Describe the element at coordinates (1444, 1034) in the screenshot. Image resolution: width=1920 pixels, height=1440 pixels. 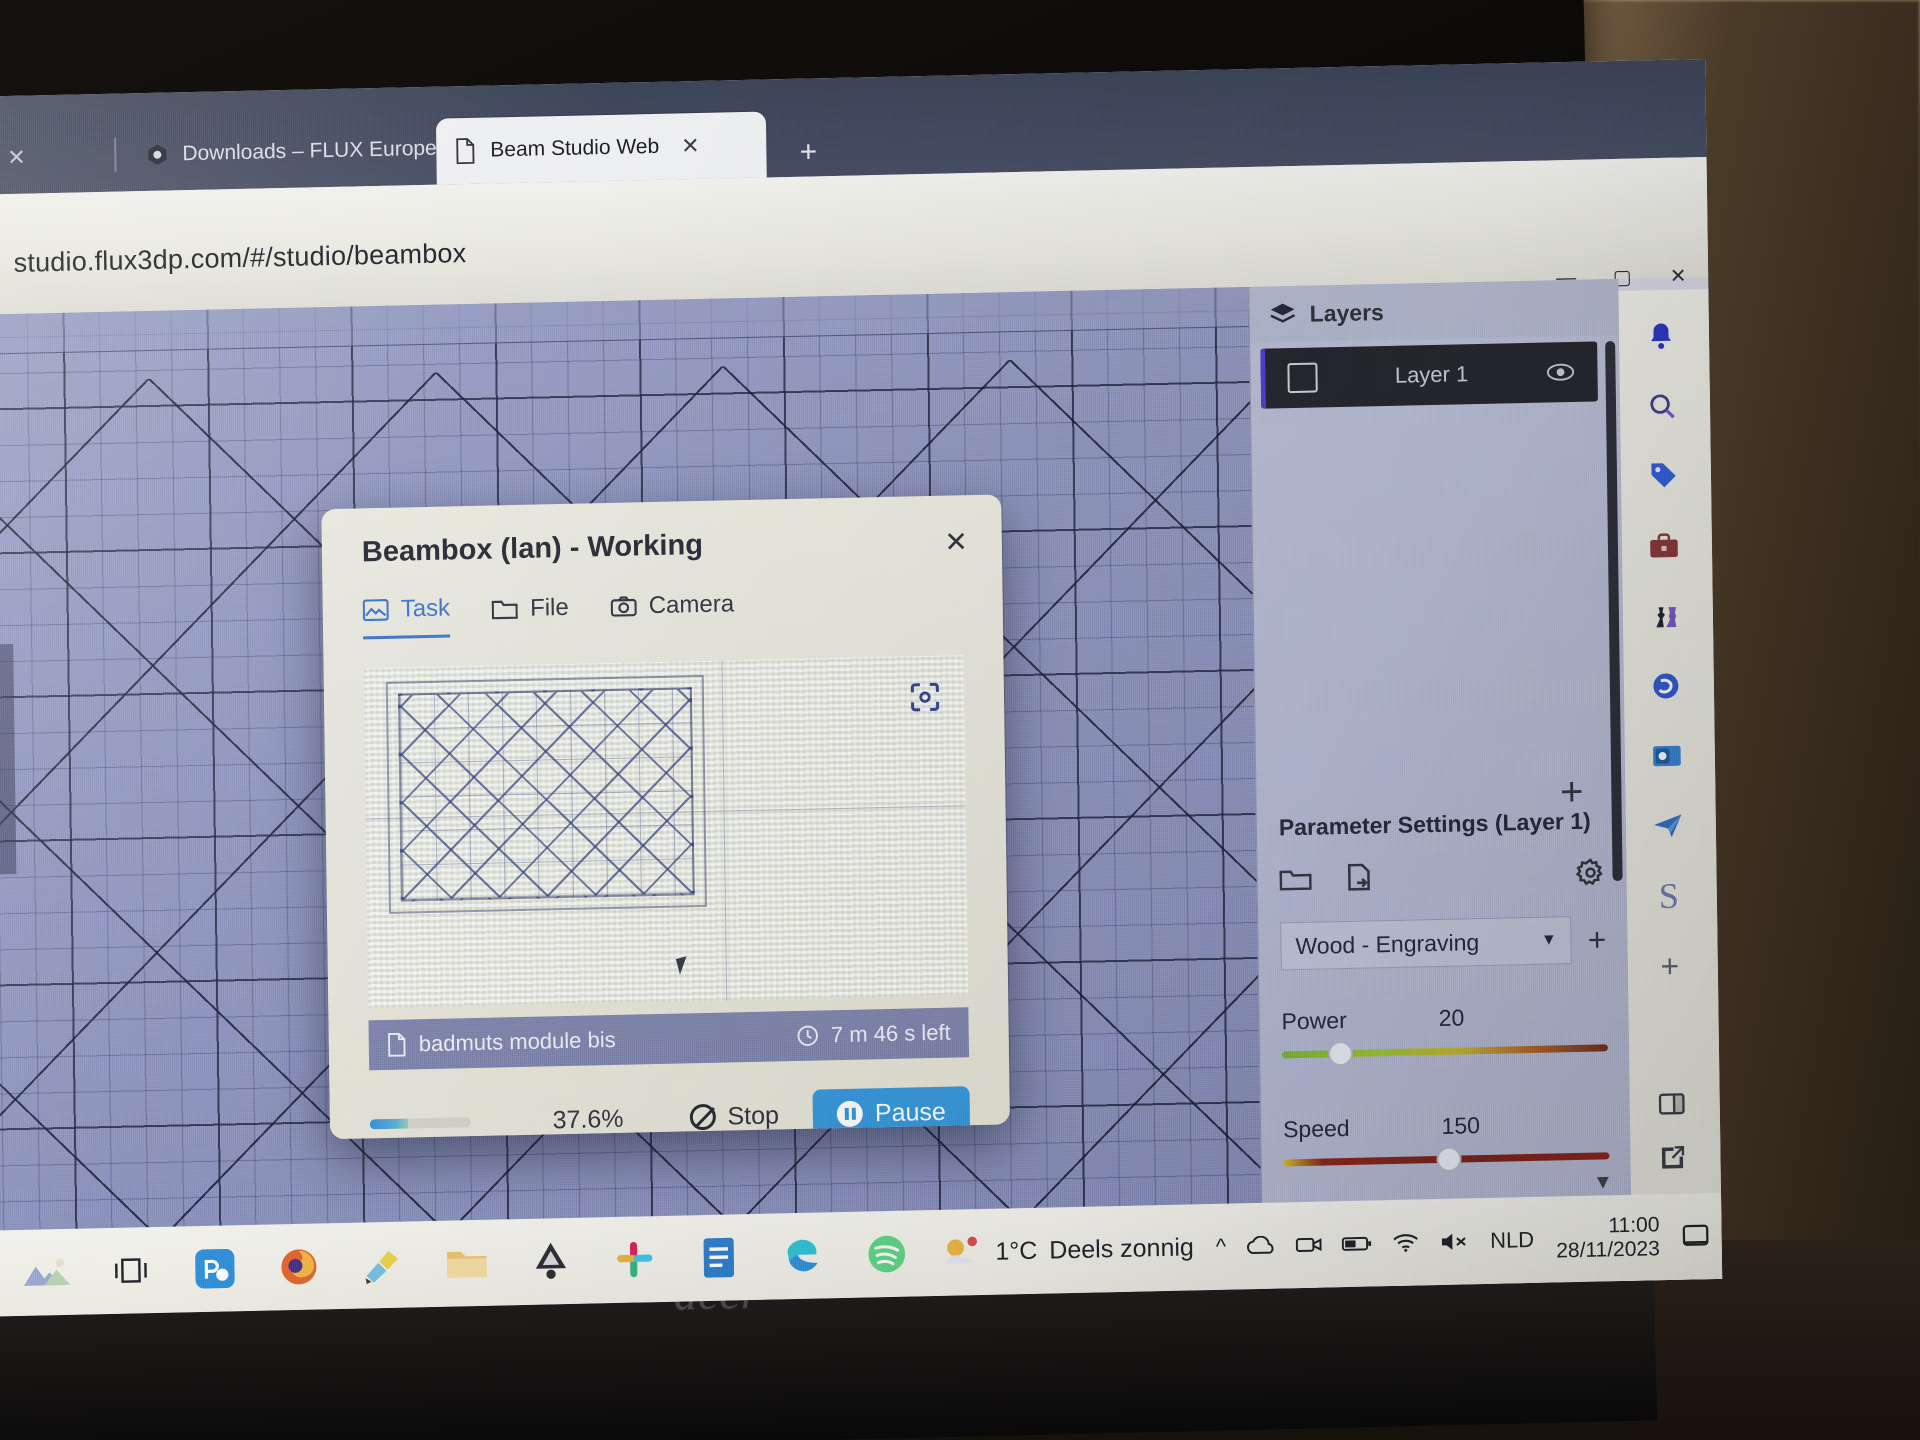
I see `power-slider-block: Power 20` at that location.